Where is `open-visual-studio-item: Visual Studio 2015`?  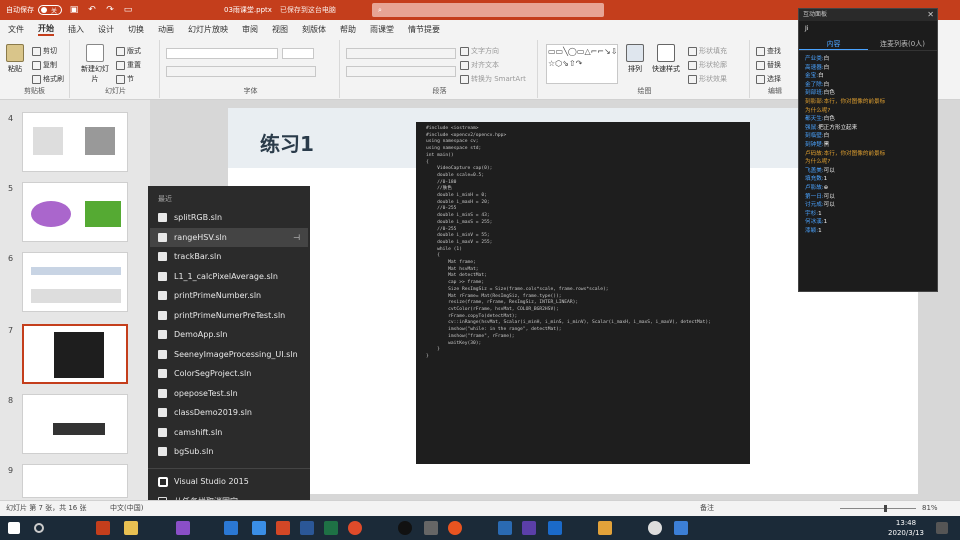 open-visual-studio-item: Visual Studio 2015 is located at coordinates (229, 481).